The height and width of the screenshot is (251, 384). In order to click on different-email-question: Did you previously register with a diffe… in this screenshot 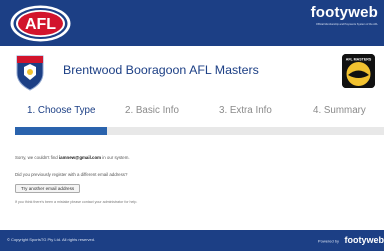, I will do `click(71, 174)`.